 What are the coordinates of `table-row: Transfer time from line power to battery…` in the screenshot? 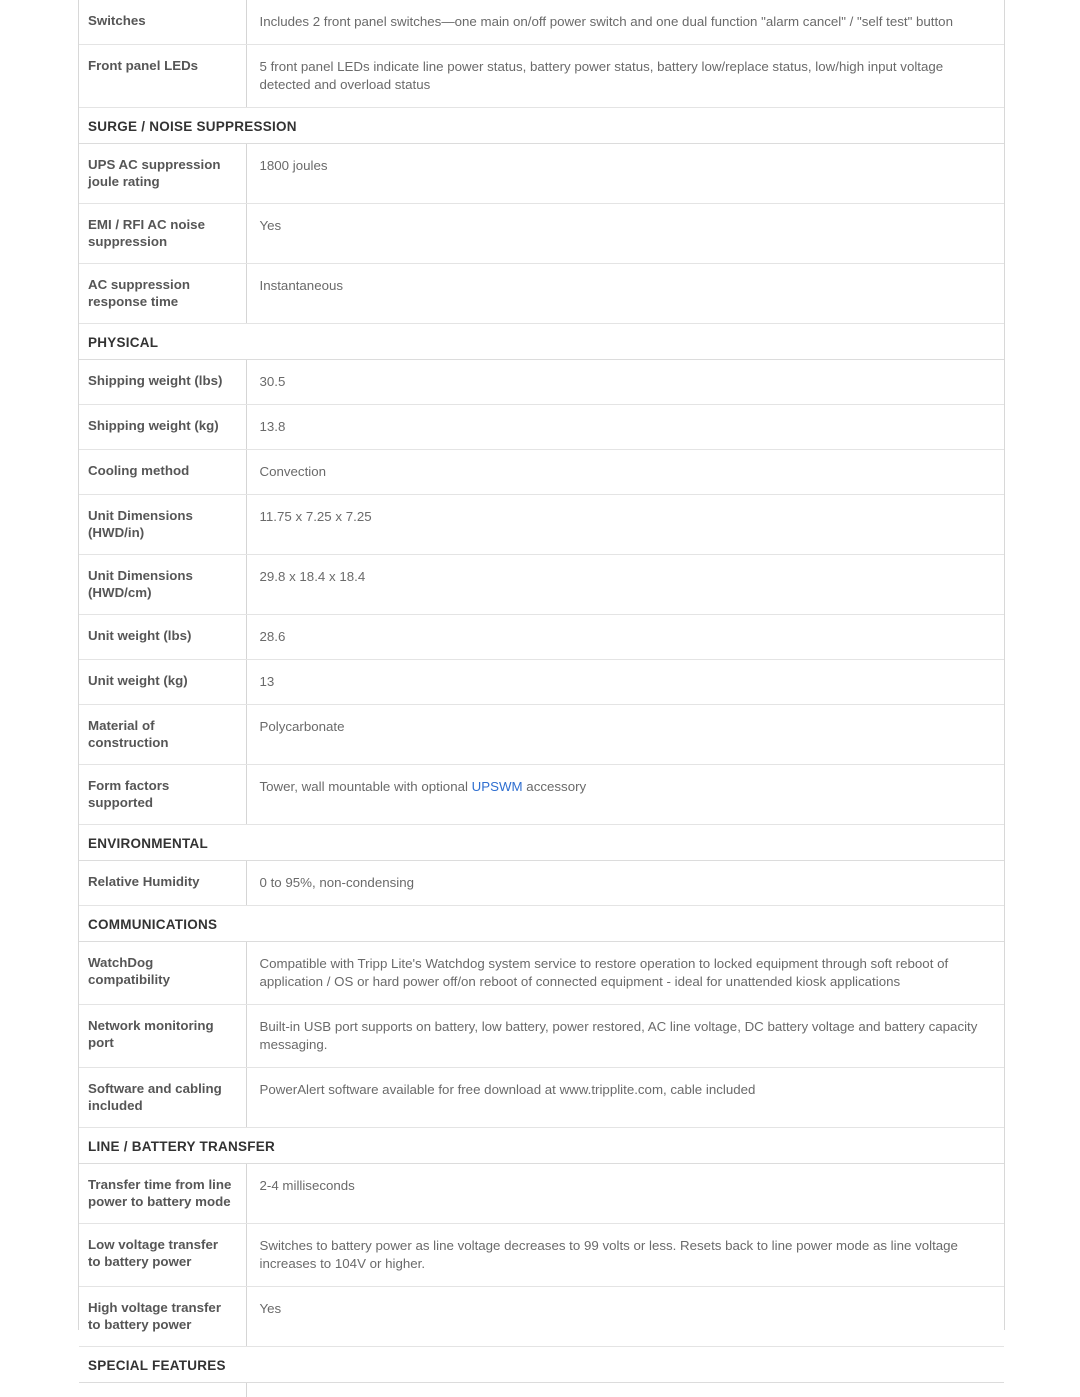 It's located at (541, 1193).